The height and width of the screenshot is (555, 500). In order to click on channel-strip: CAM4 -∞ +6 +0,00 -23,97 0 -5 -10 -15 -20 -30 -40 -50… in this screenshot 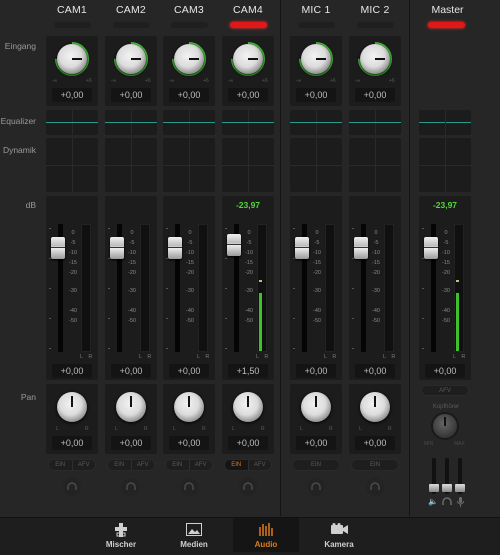, I will do `click(248, 258)`.